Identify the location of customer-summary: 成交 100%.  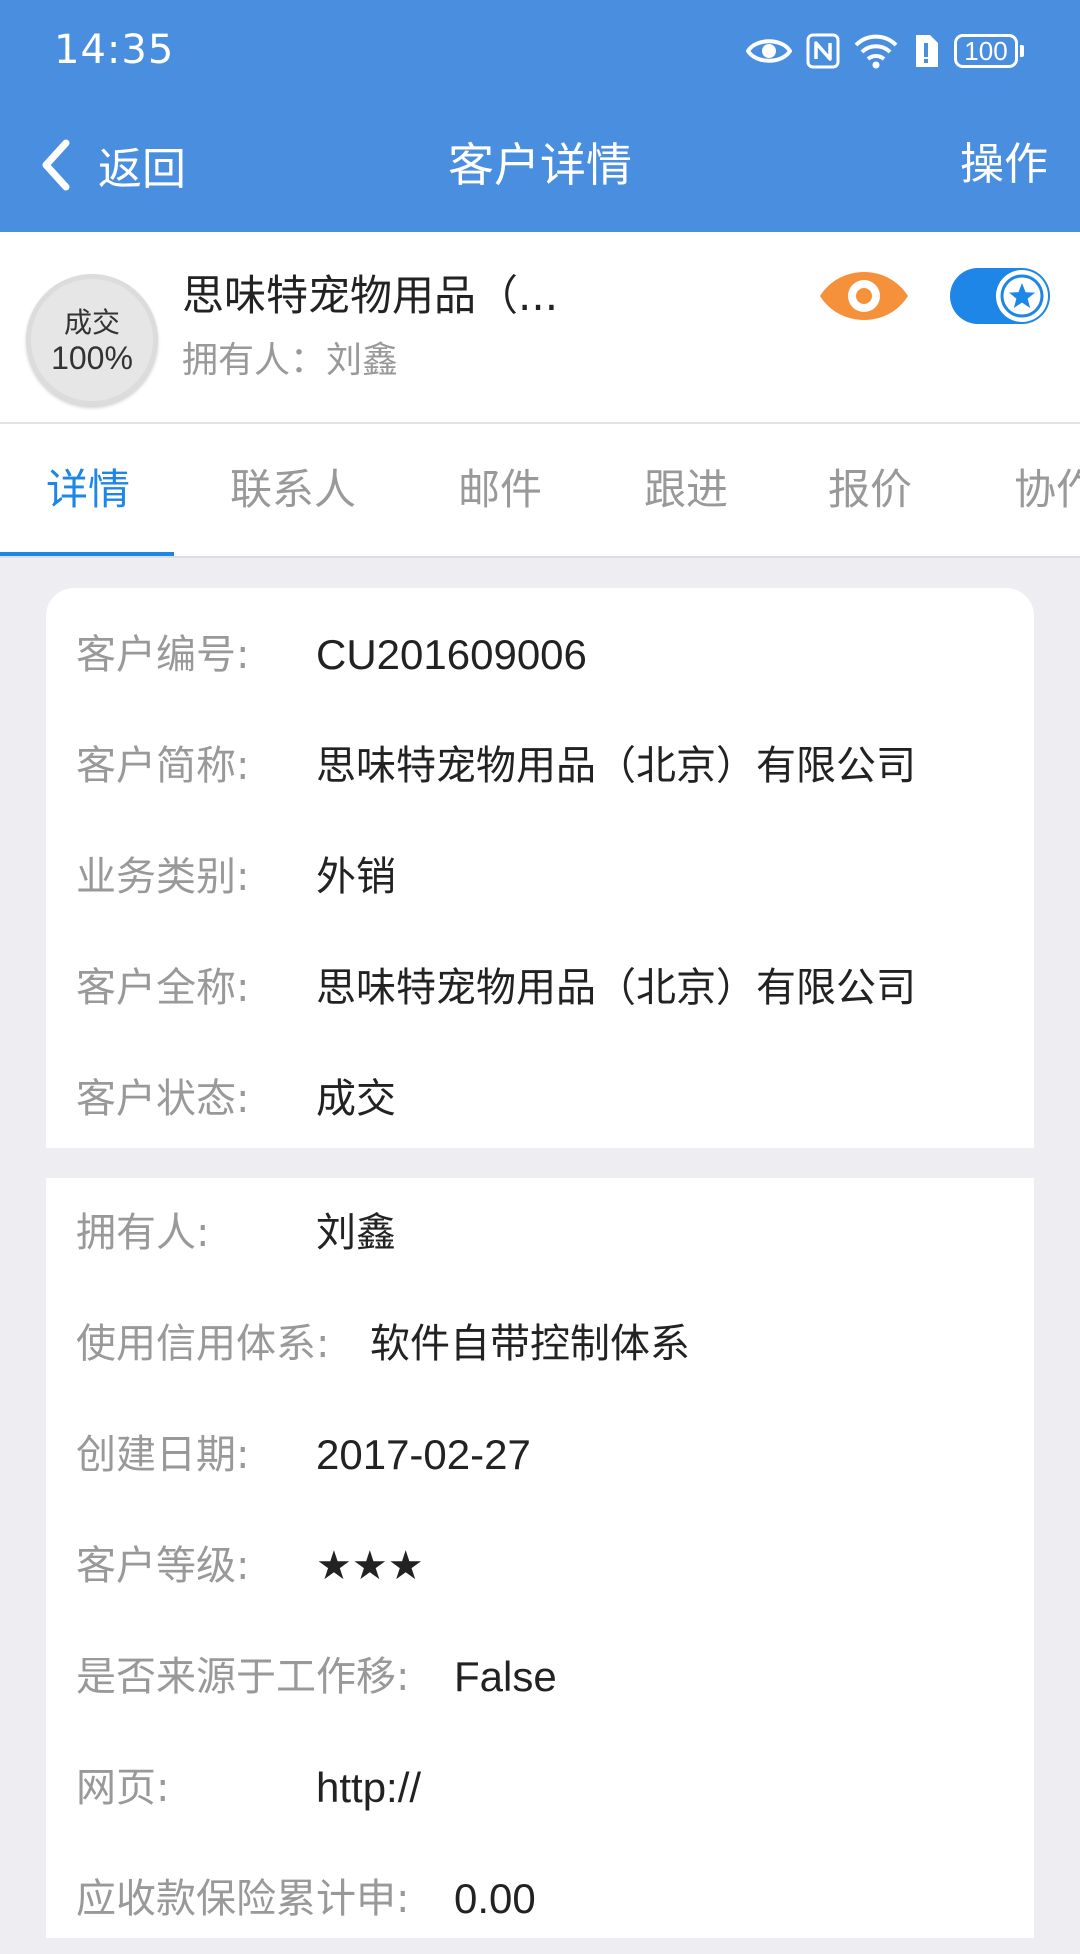
(540, 328).